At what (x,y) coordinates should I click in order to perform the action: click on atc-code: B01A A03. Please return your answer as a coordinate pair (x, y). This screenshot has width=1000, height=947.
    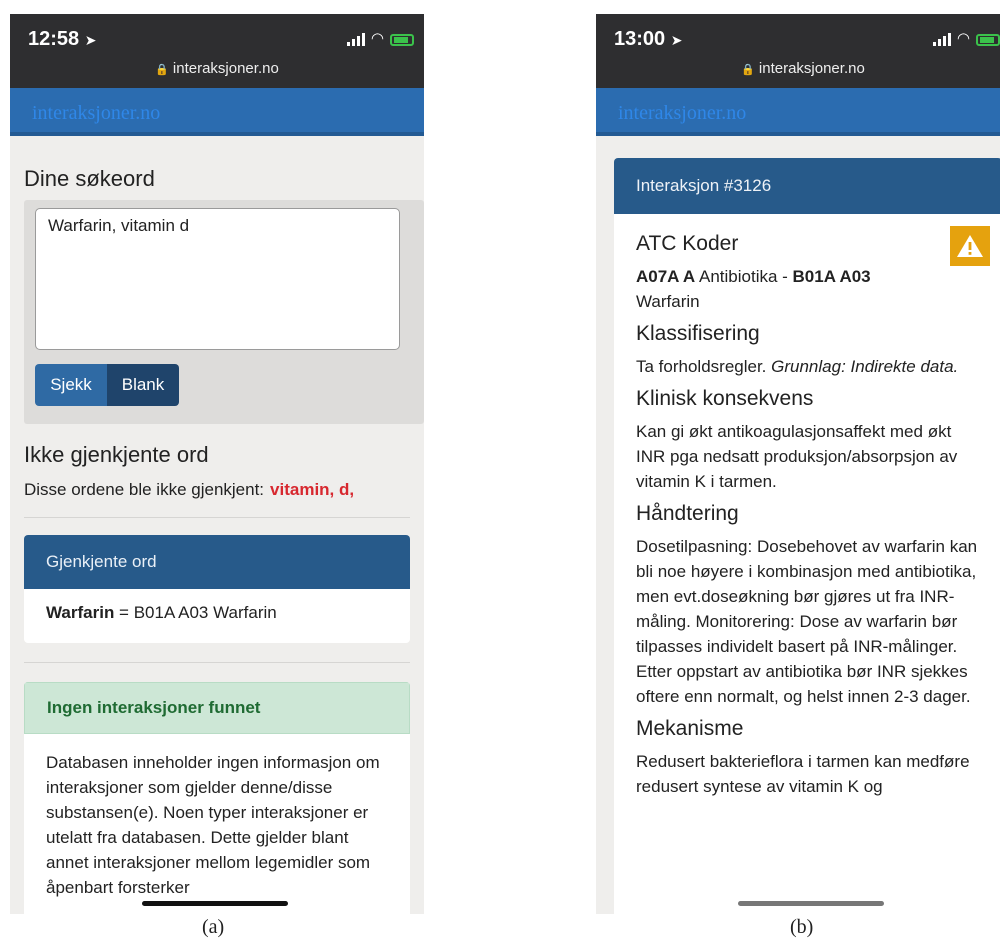
    Looking at the image, I should click on (831, 276).